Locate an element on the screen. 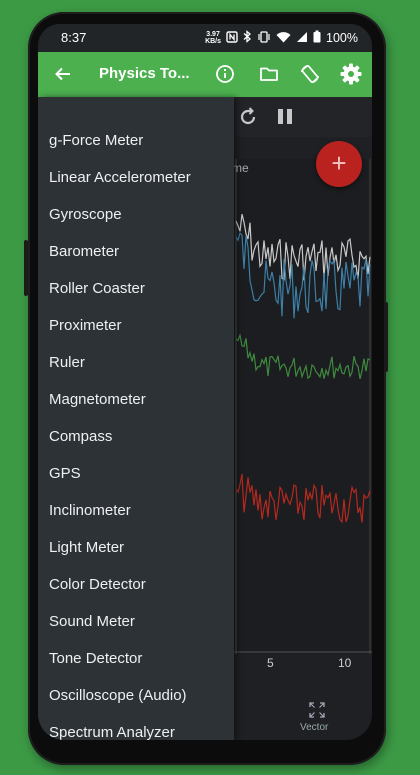  status-bar: 8:37 3.97 KB/s 100% is located at coordinates (205, 38).